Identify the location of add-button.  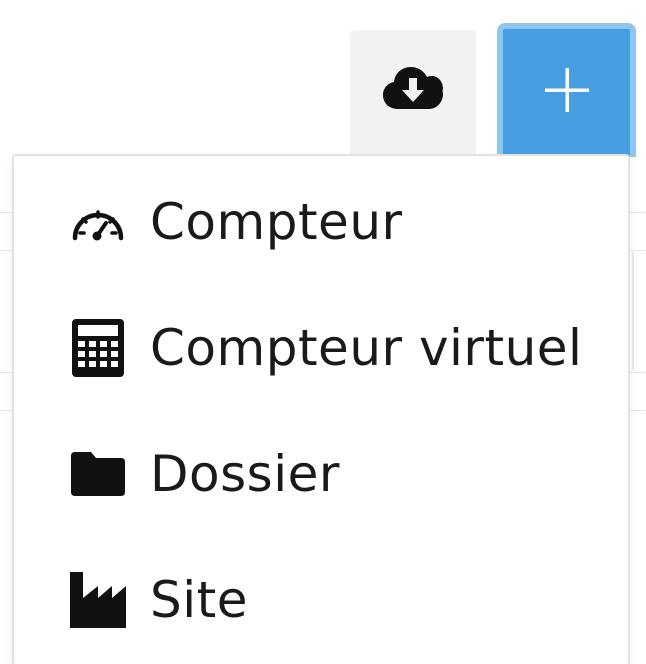
(566, 90).